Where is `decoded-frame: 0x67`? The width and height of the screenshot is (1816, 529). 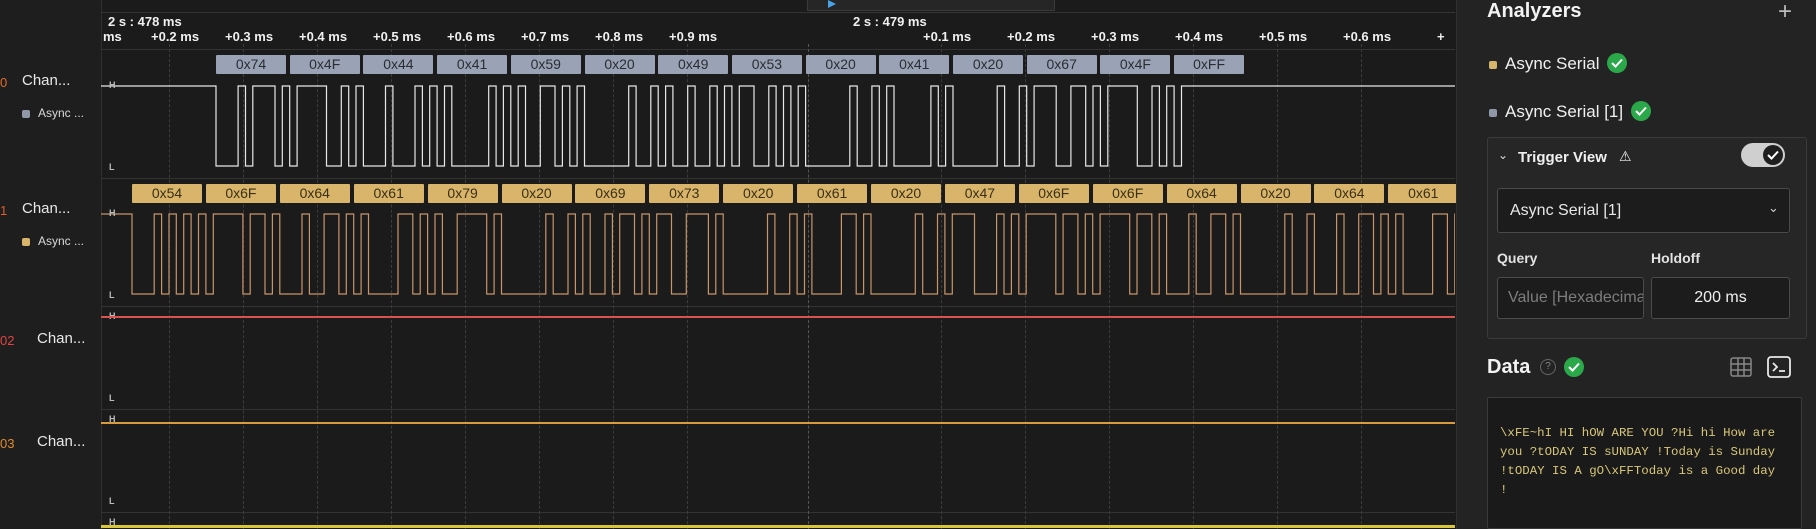
decoded-frame: 0x67 is located at coordinates (1061, 64).